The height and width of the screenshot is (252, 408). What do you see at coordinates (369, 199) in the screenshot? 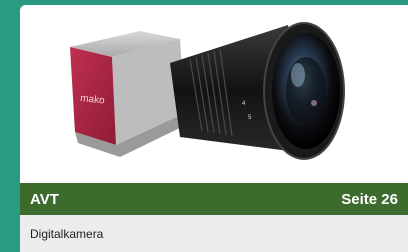
I see `page-reference: Seite 26` at bounding box center [369, 199].